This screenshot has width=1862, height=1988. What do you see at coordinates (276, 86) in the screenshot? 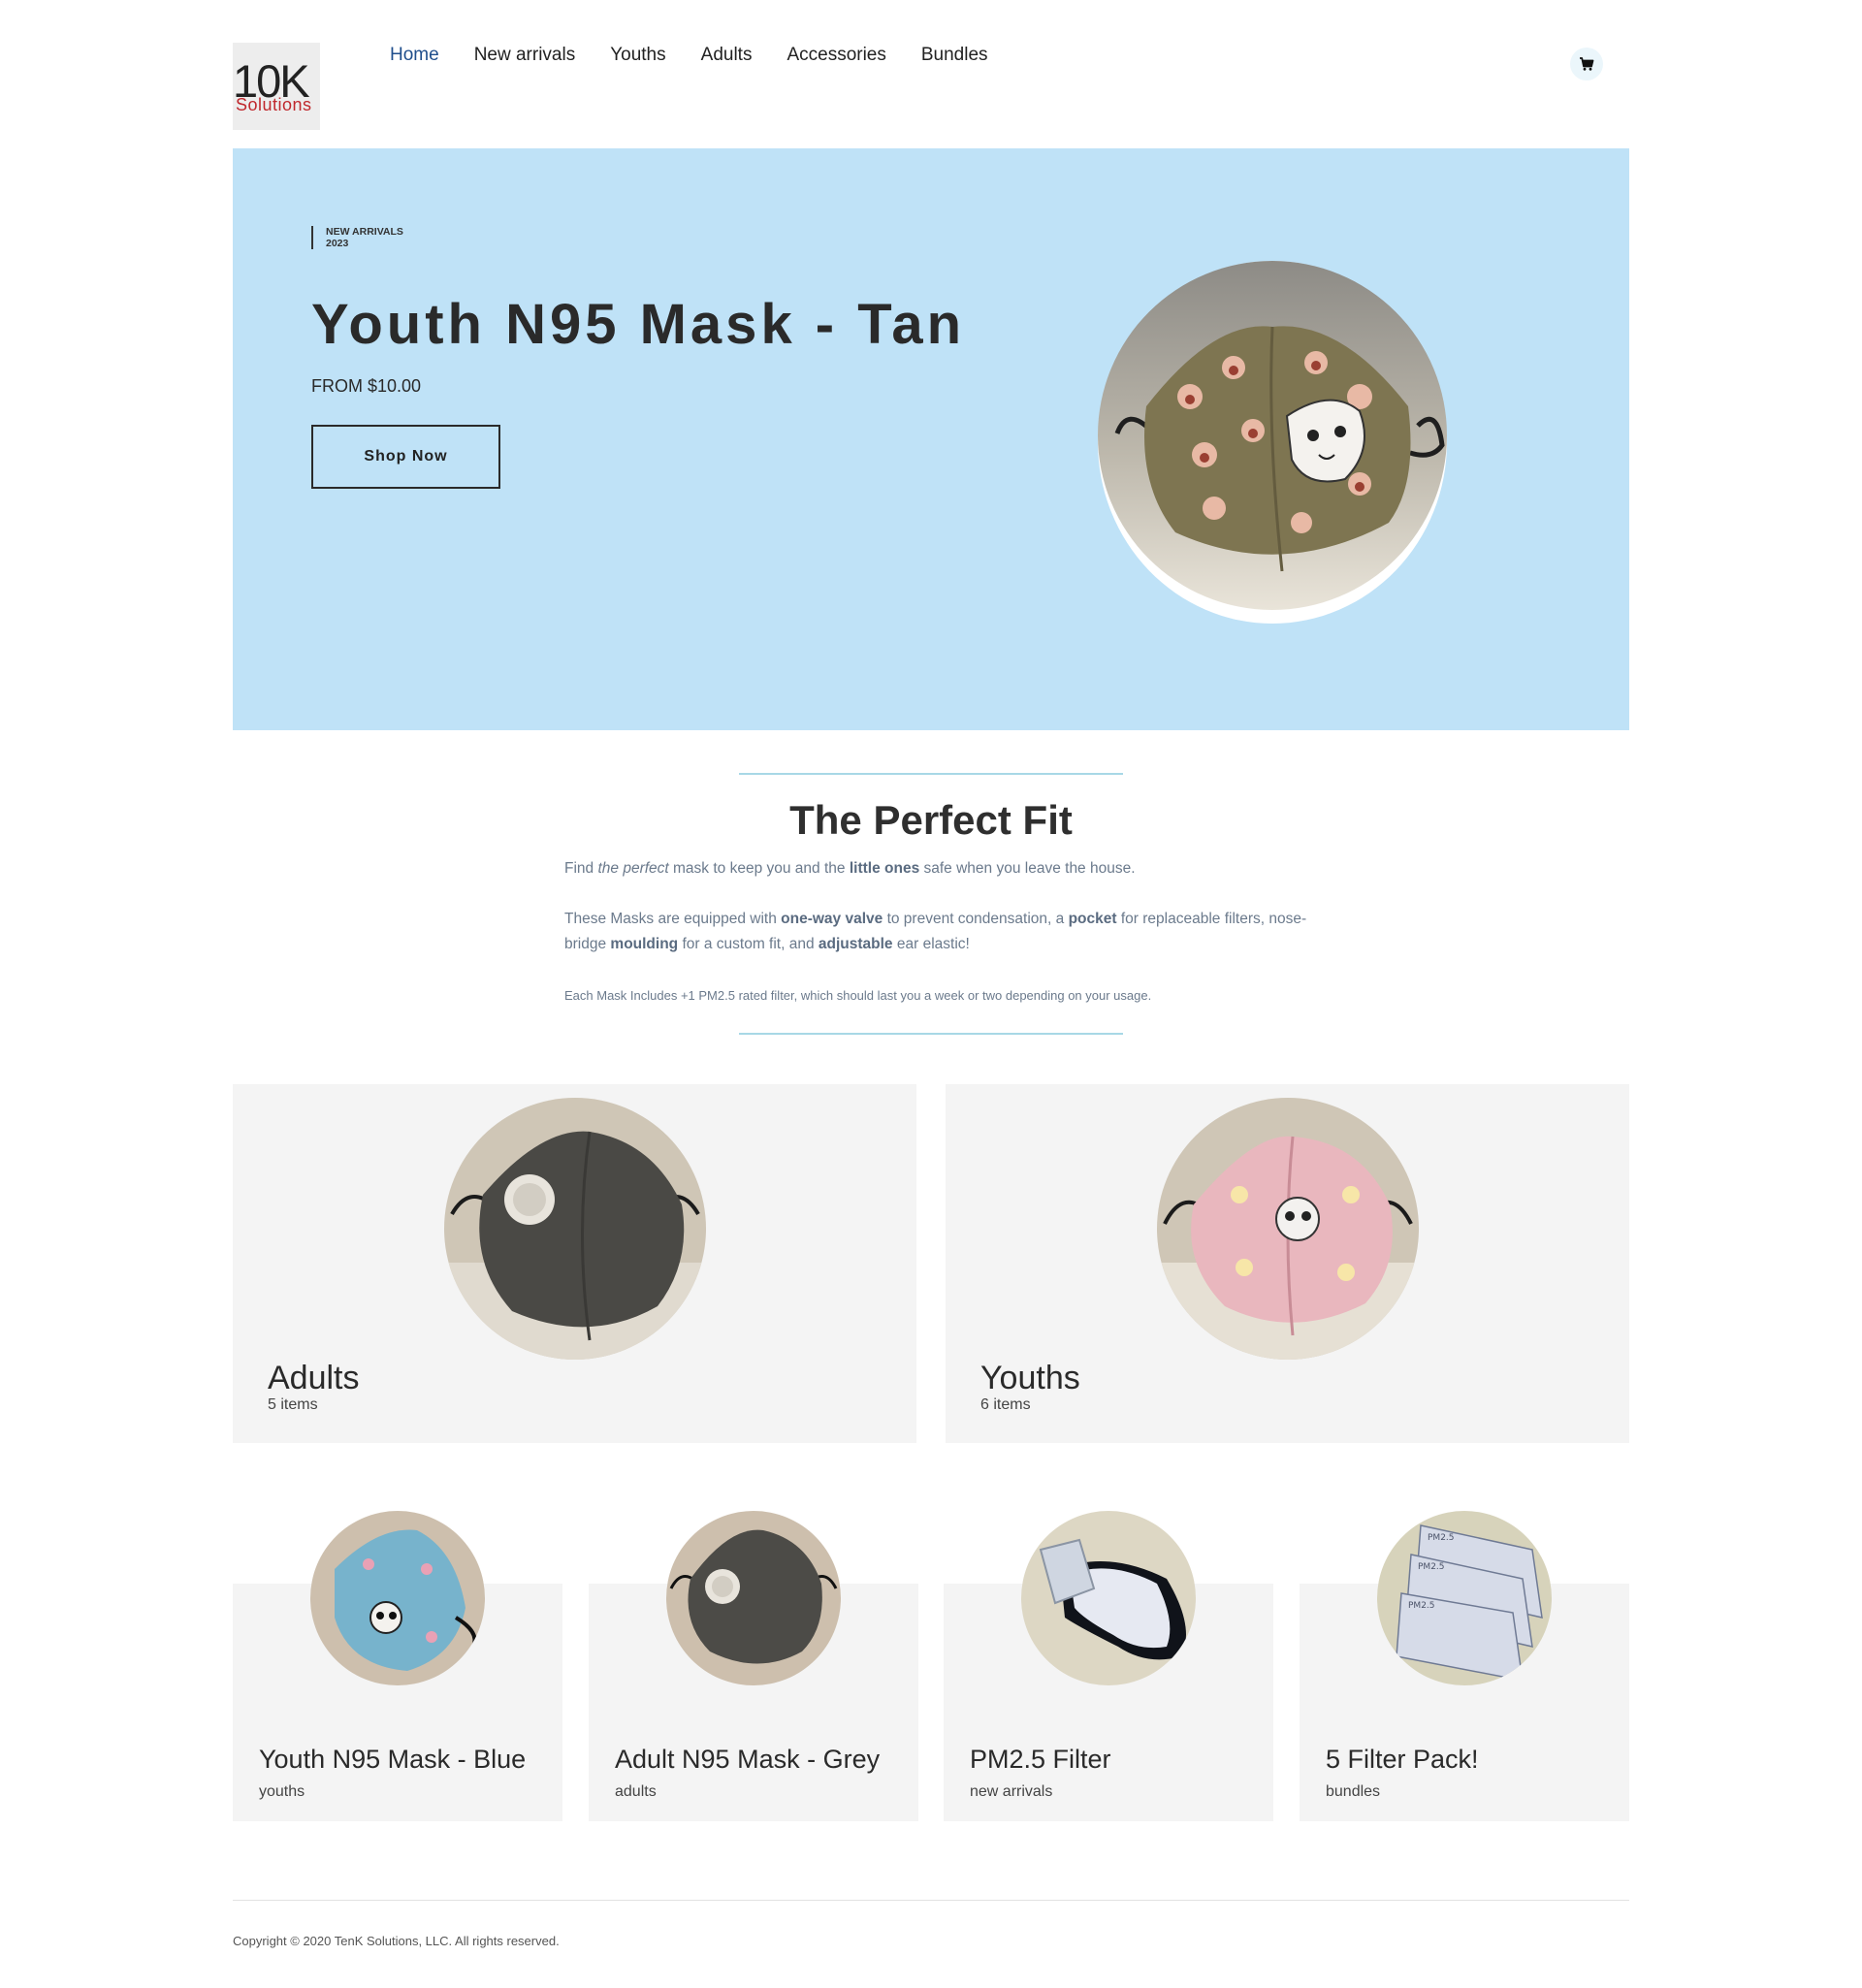
I see `brand-logo: 10K Solutions` at bounding box center [276, 86].